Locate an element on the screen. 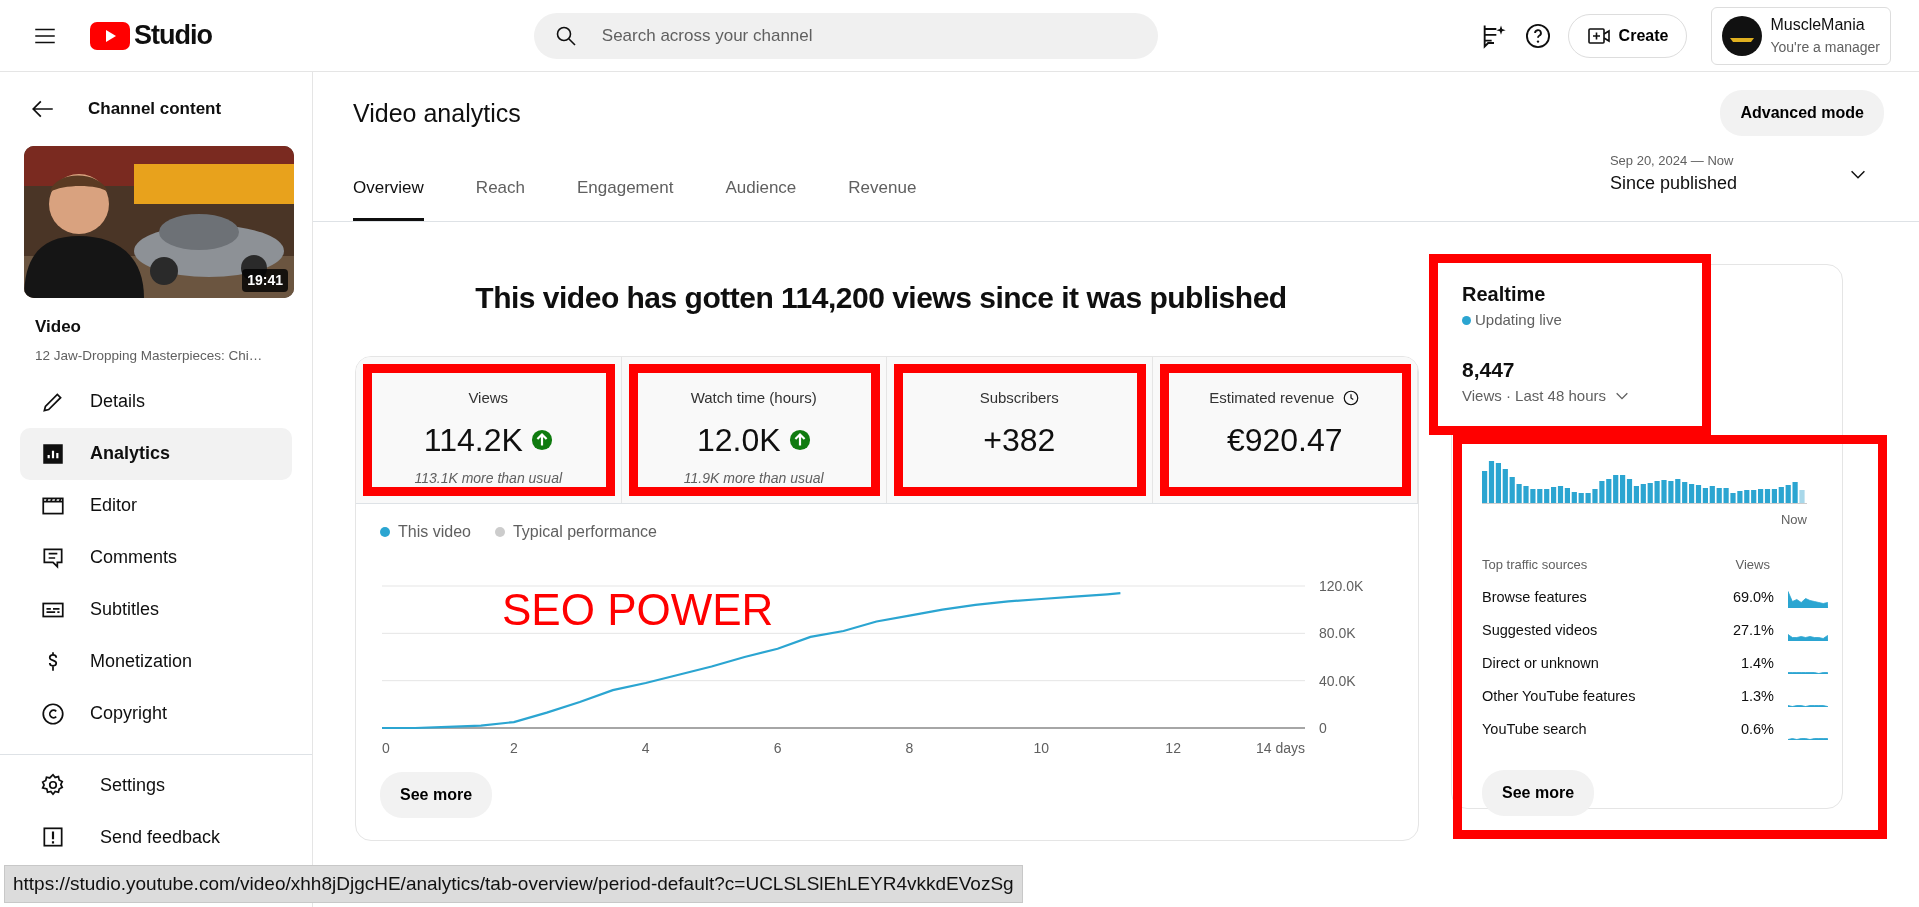 The width and height of the screenshot is (1919, 907). period-range: Sep 20, 2024 — Now is located at coordinates (1672, 160).